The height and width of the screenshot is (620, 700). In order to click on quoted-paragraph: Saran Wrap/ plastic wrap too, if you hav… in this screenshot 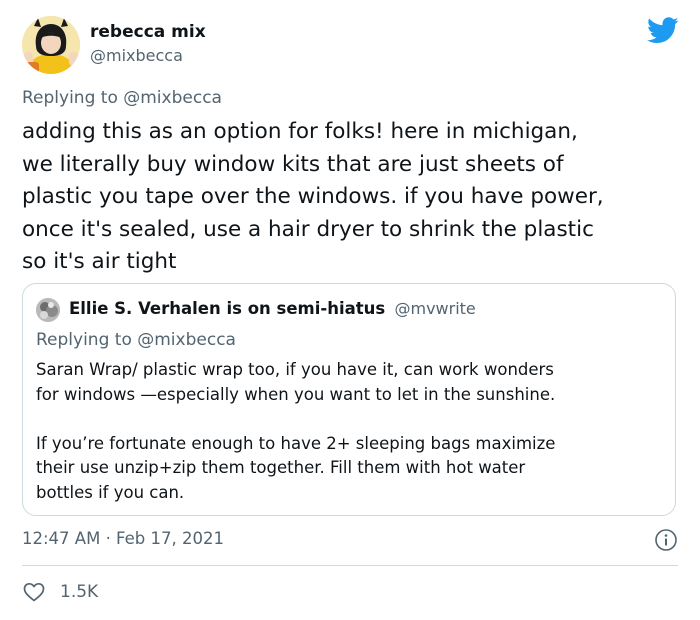, I will do `click(296, 382)`.